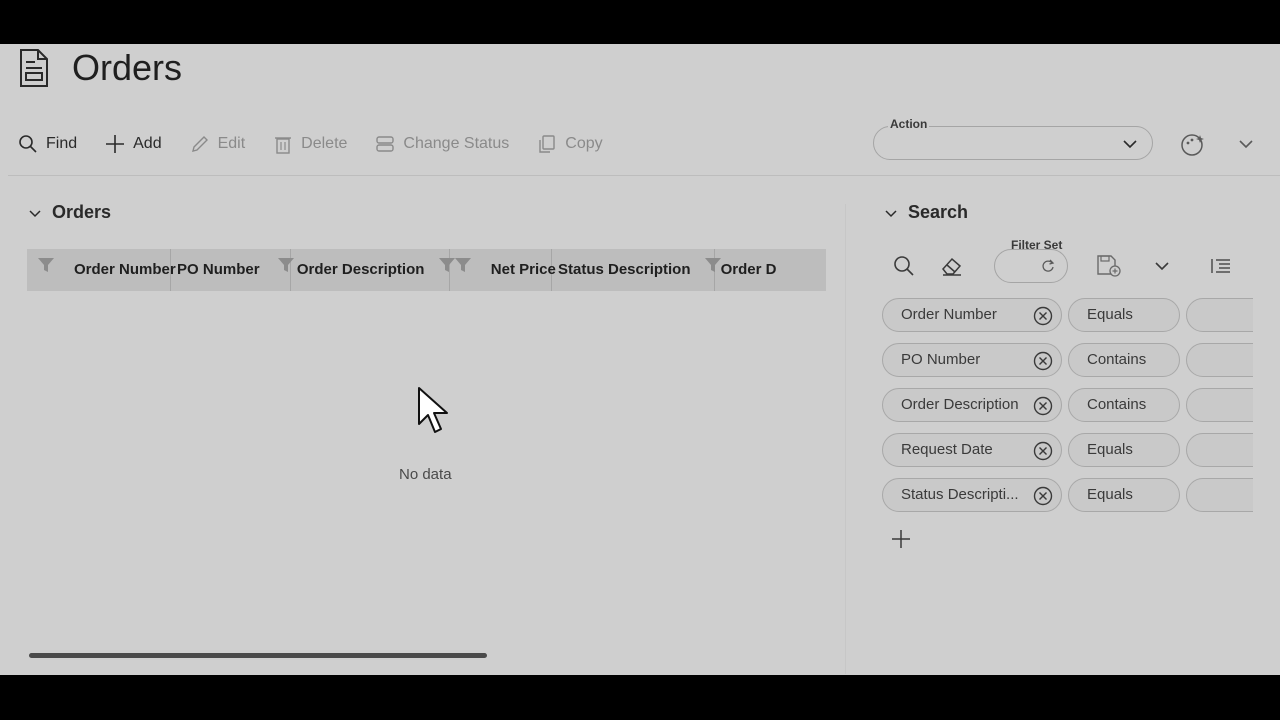 The image size is (1280, 720). I want to click on save-filter-icon, so click(1109, 266).